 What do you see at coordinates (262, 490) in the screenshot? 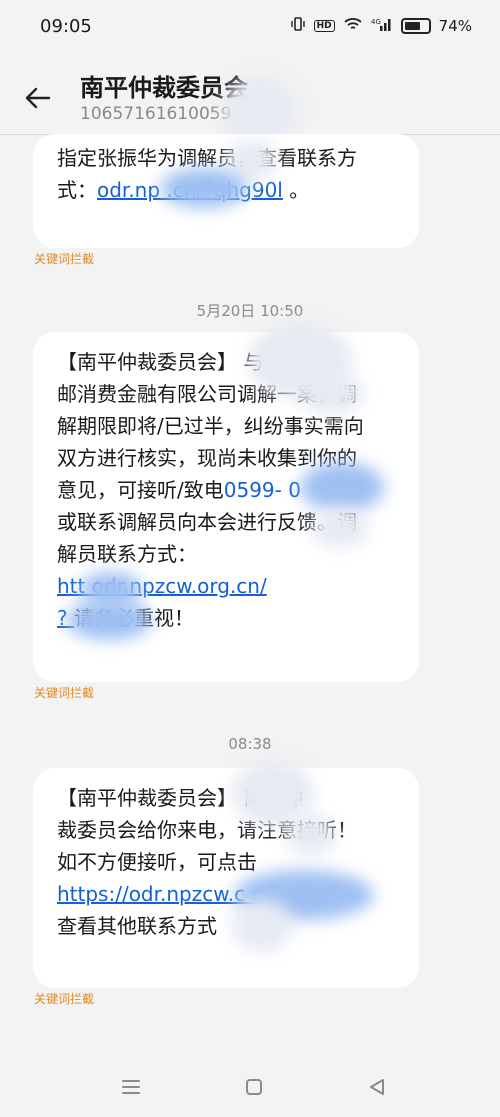
I see `phone-link: 0599- 0` at bounding box center [262, 490].